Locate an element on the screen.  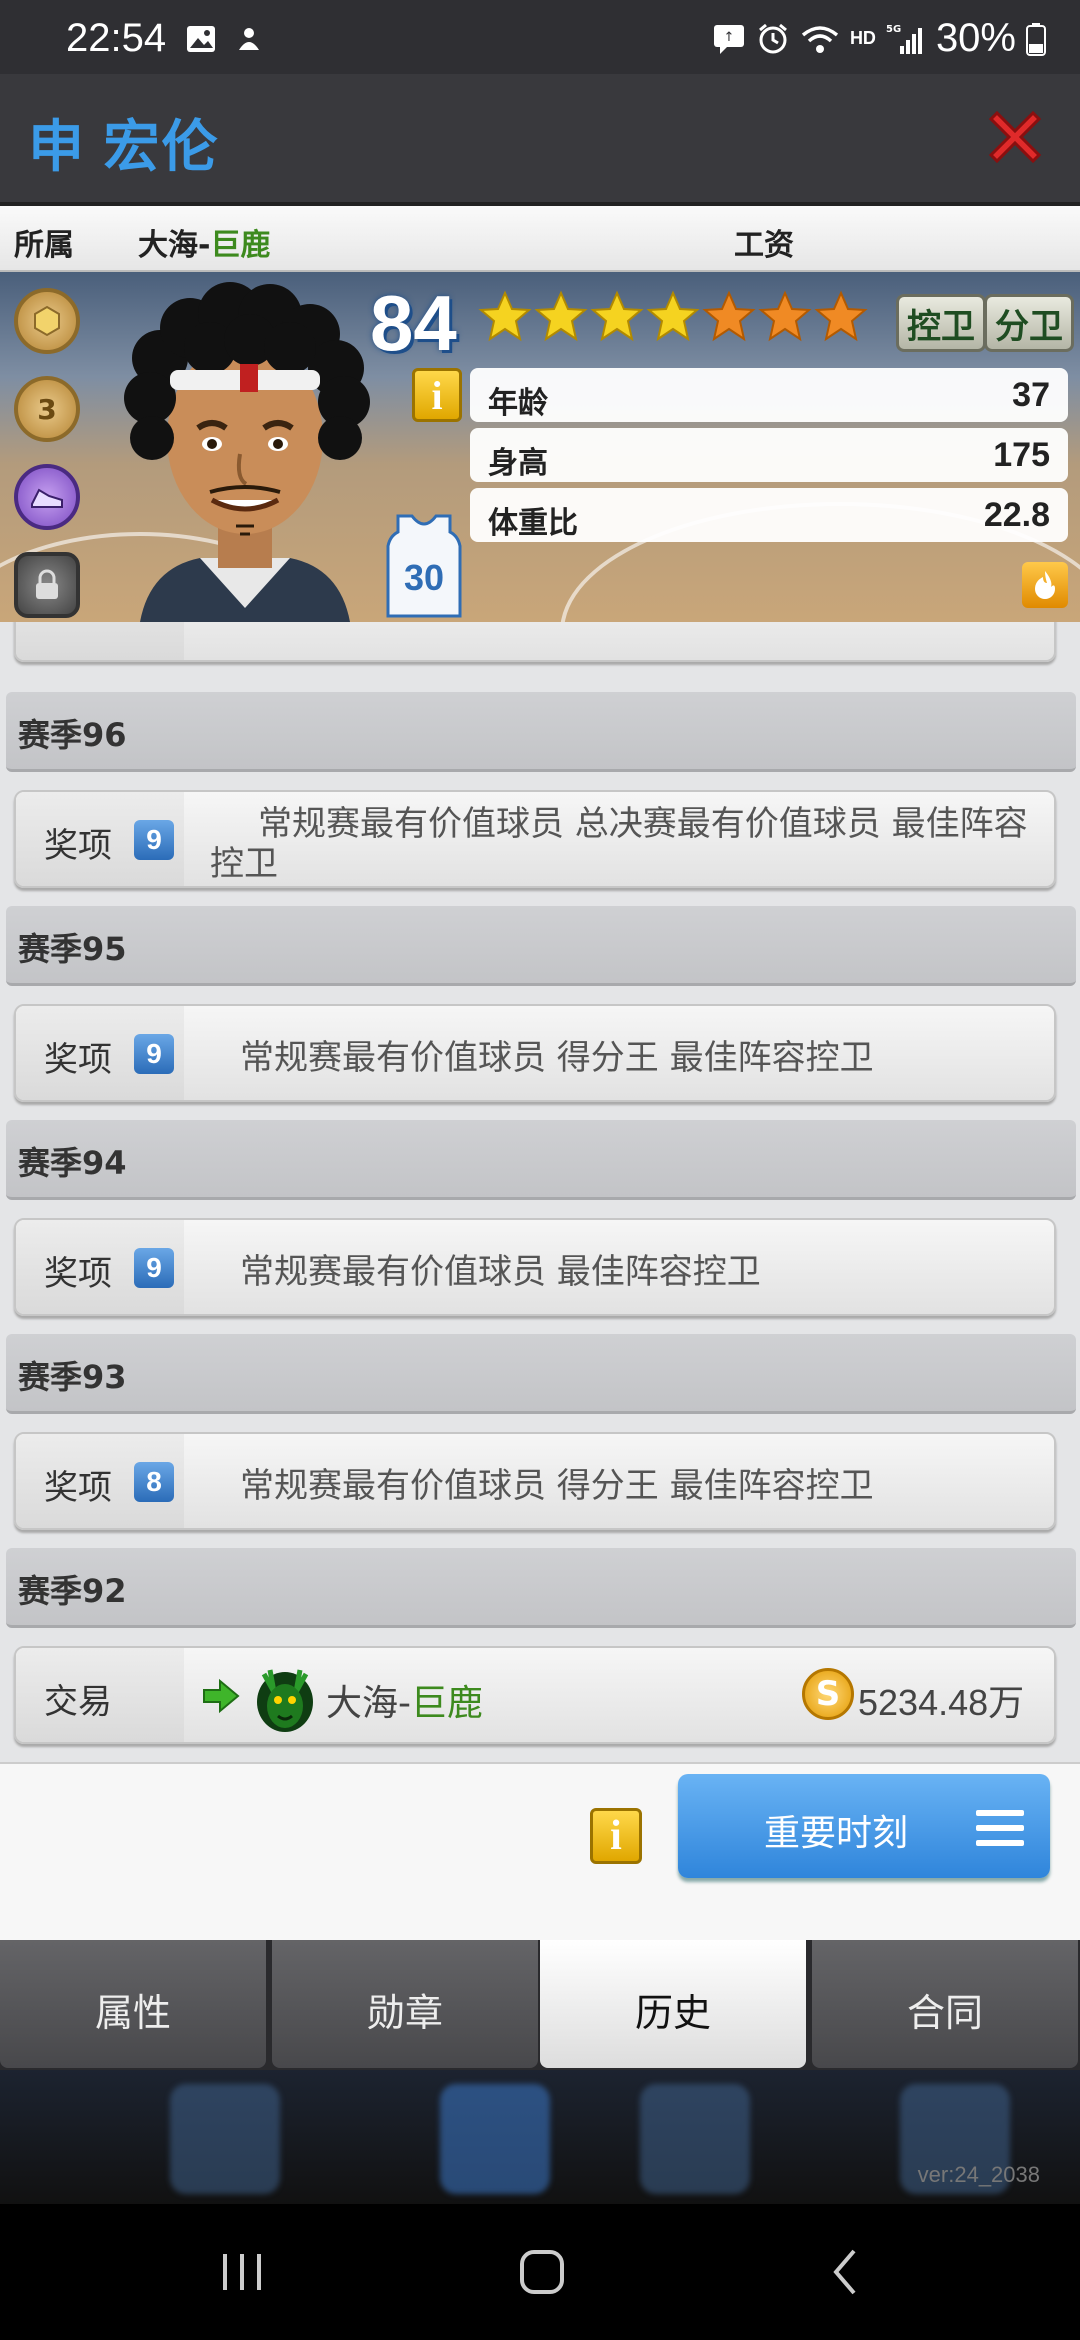
gallery-icon is located at coordinates (201, 39).